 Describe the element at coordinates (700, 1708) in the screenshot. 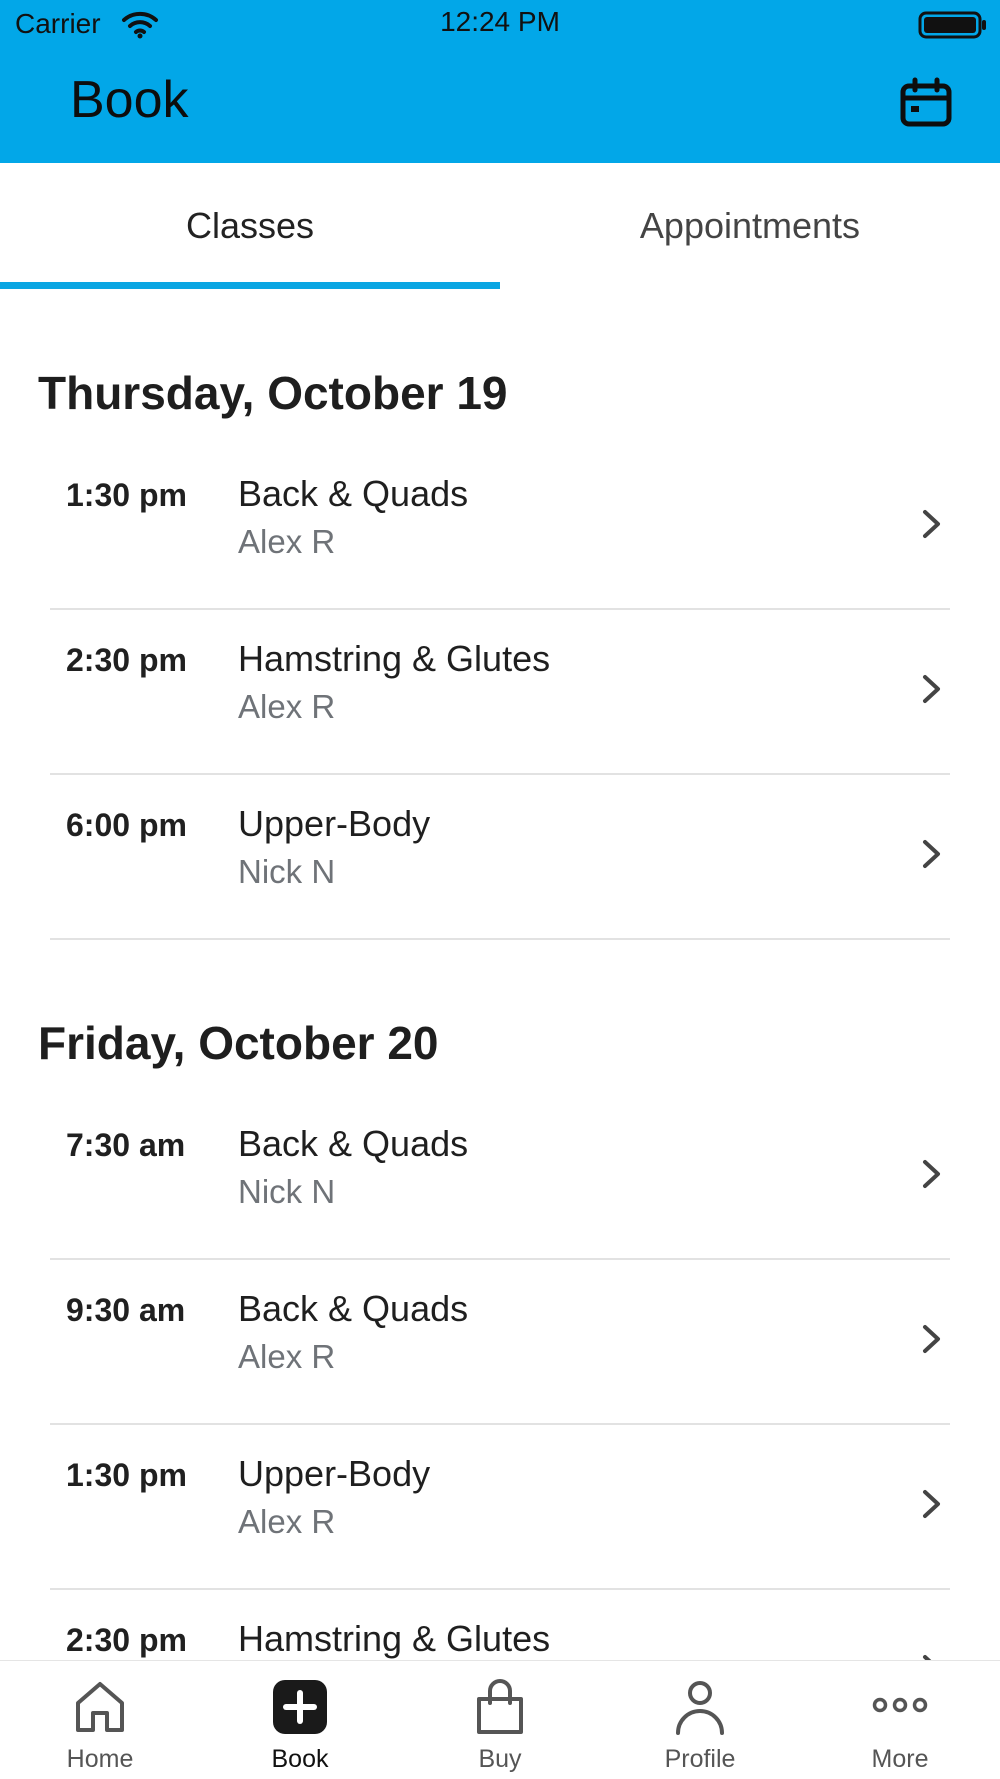

I see `person-icon` at that location.